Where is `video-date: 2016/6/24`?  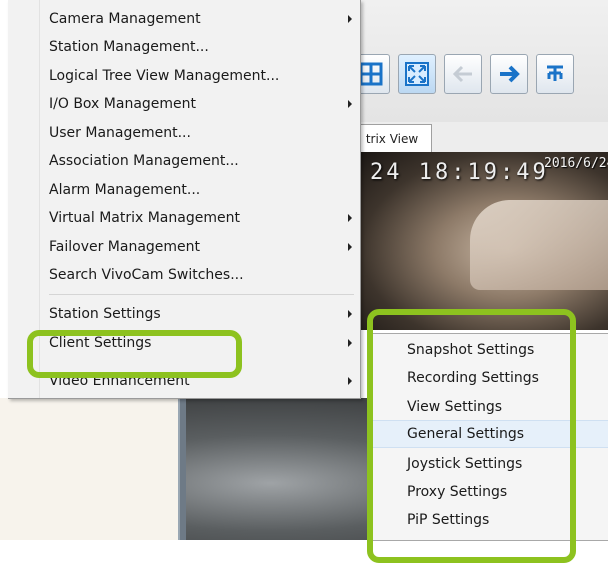
video-date: 2016/6/24 is located at coordinates (576, 163).